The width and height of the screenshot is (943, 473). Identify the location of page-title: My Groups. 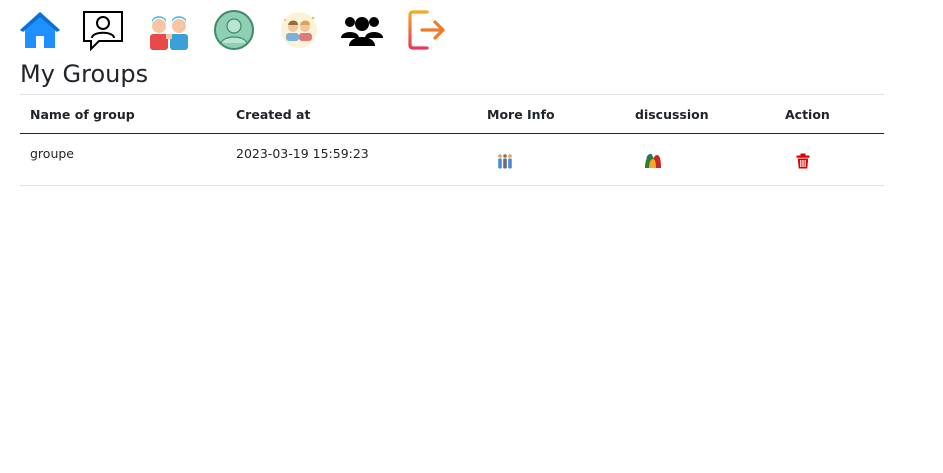
(84, 74).